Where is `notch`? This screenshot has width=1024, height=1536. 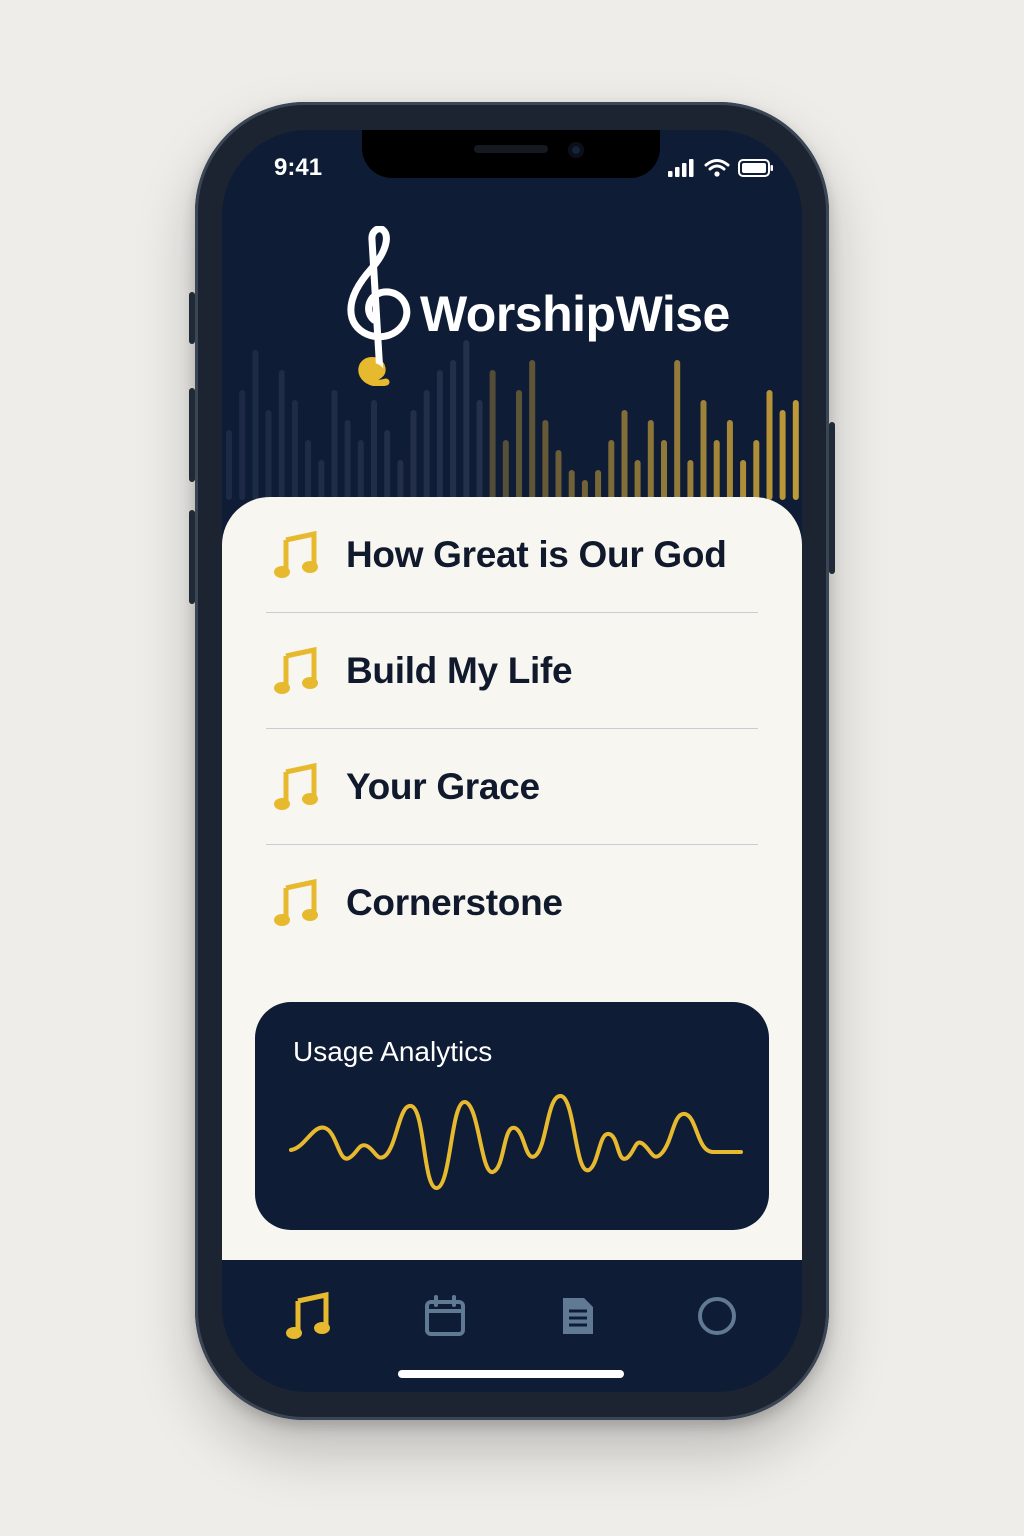
notch is located at coordinates (511, 154).